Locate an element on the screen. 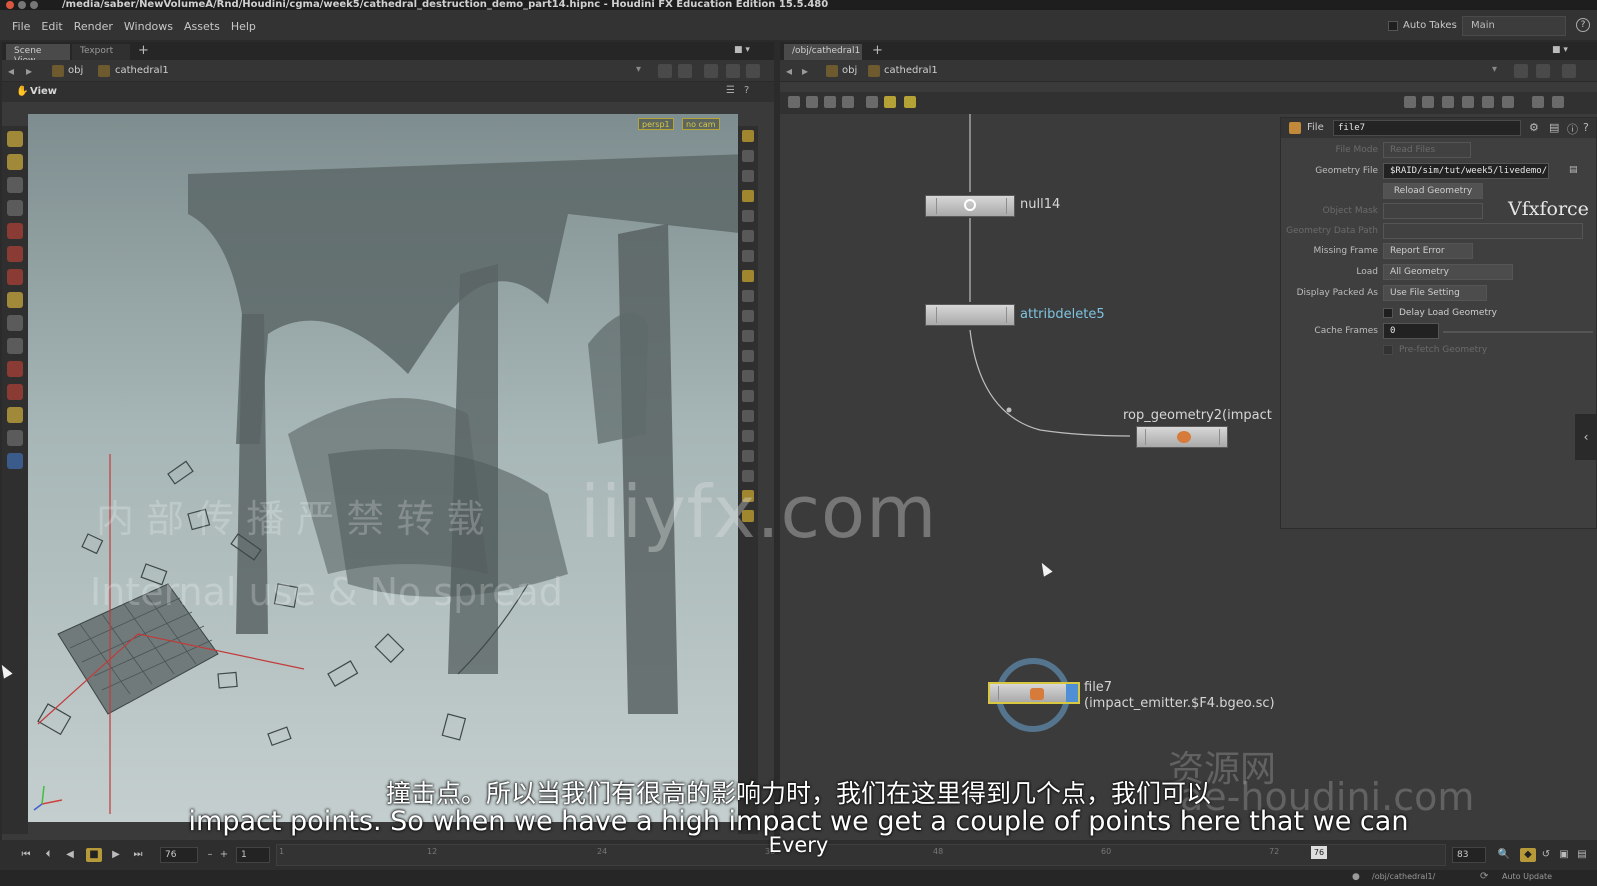 The image size is (1597, 886). missing-frame-select: Report Error is located at coordinates (1428, 251).